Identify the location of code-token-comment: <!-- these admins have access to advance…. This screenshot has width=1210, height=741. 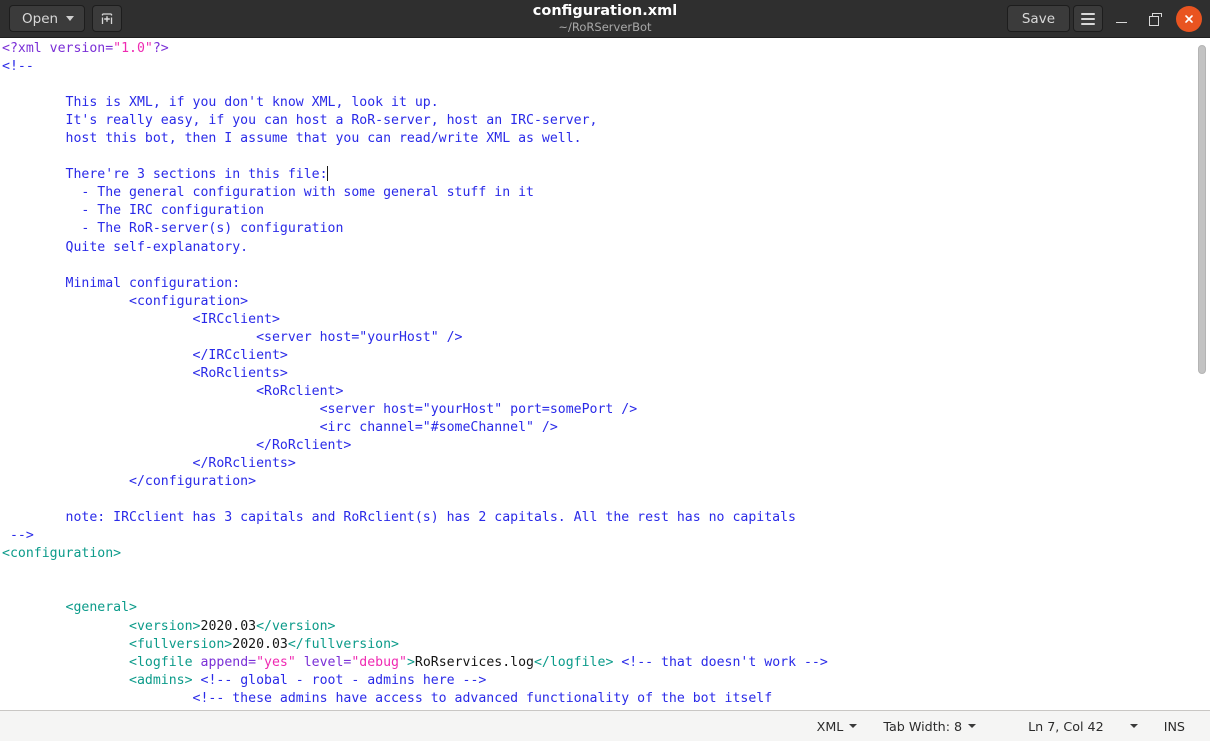
(387, 698).